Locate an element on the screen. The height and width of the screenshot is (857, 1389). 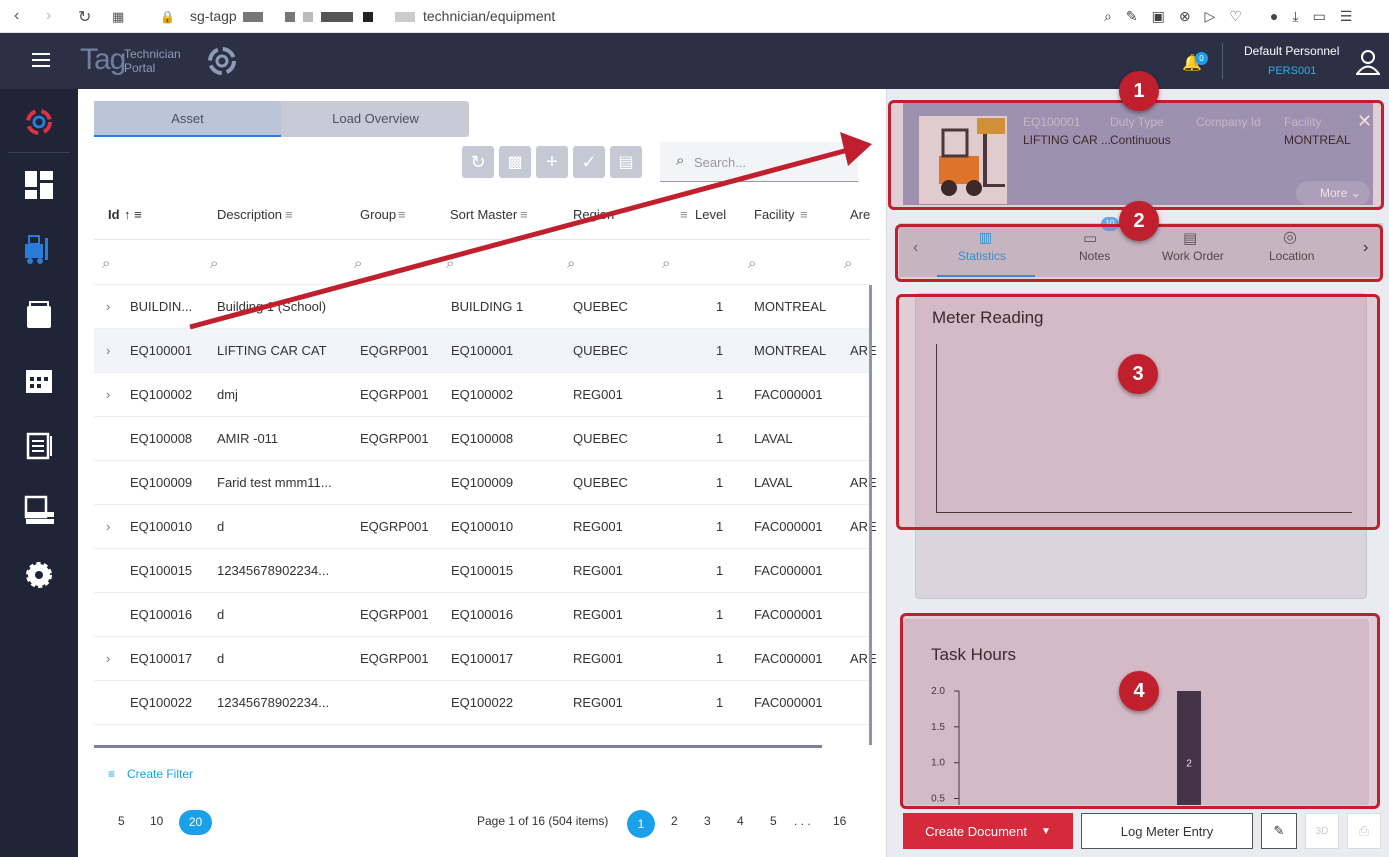
heart-icon: ♡ is located at coordinates (1235, 16).